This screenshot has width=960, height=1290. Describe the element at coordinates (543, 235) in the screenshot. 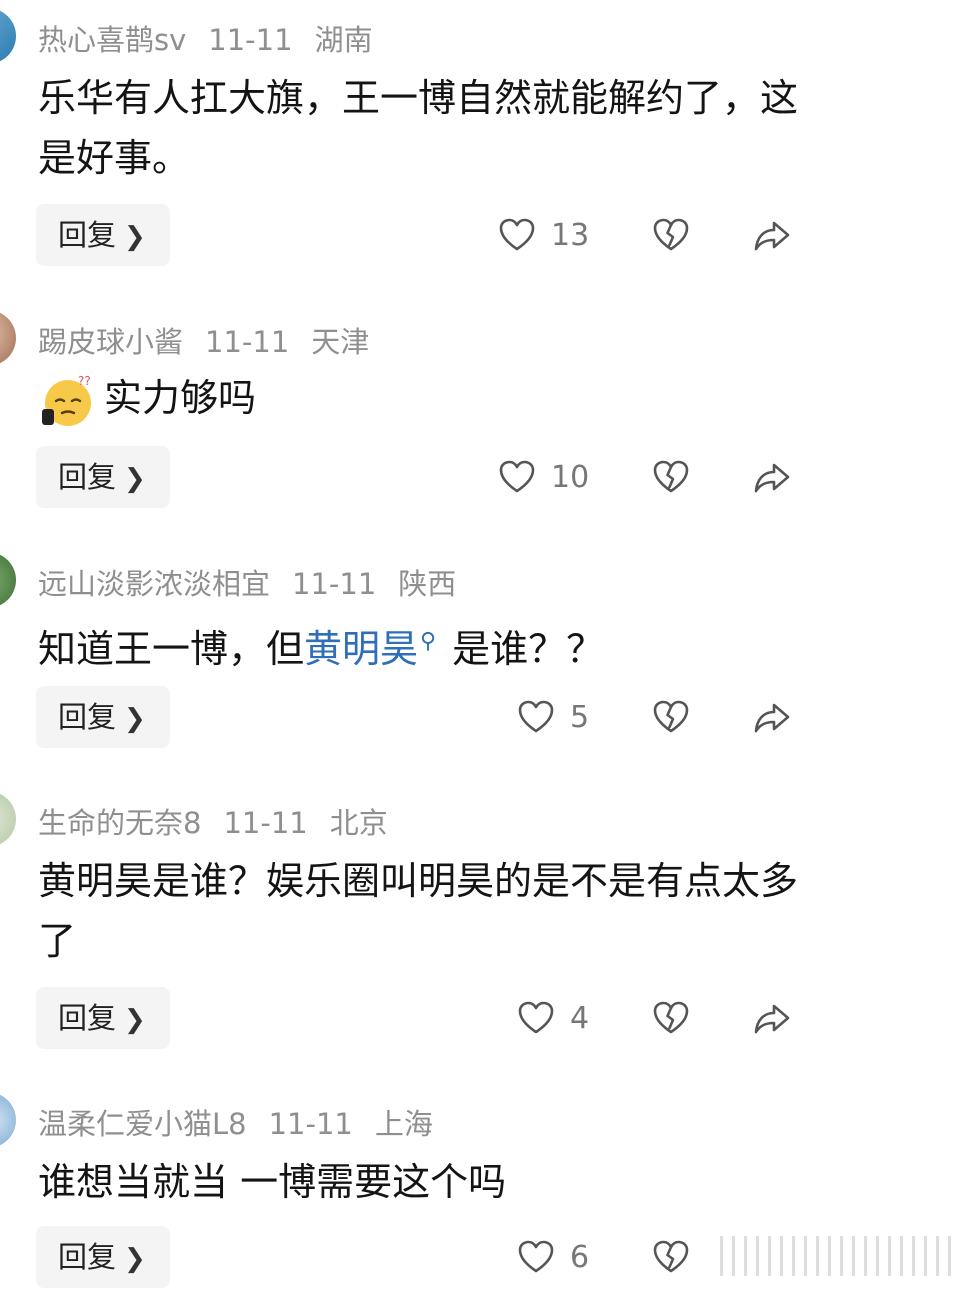

I see `like-button: 13` at that location.